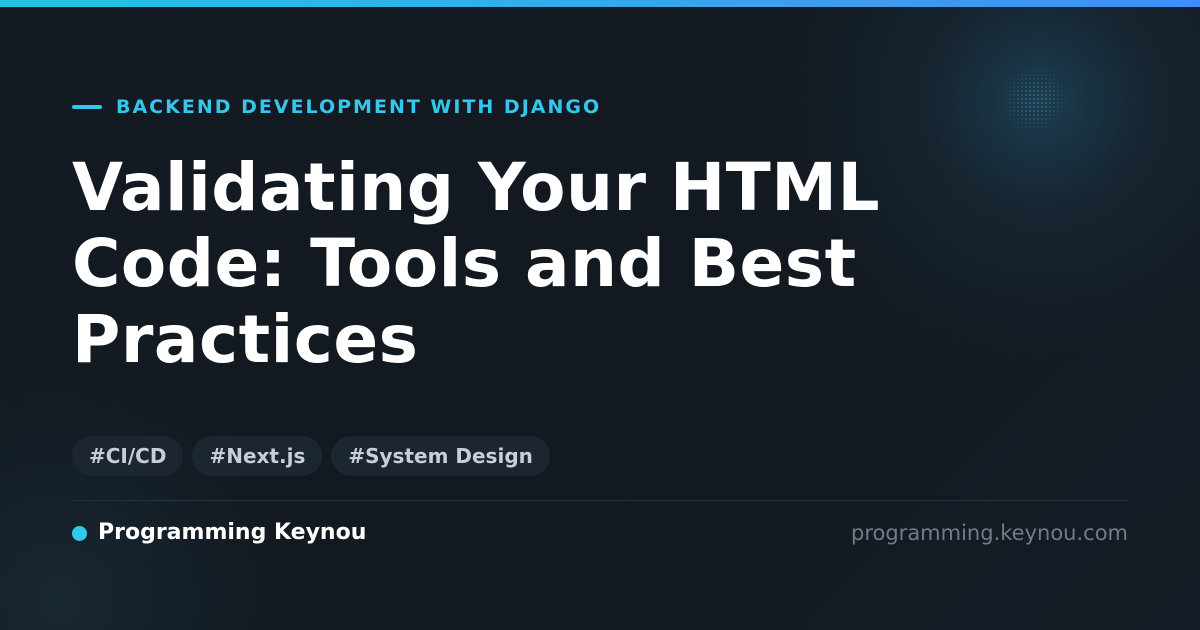 The width and height of the screenshot is (1200, 630). I want to click on tag-ci-cd: #CI/CD, so click(128, 456).